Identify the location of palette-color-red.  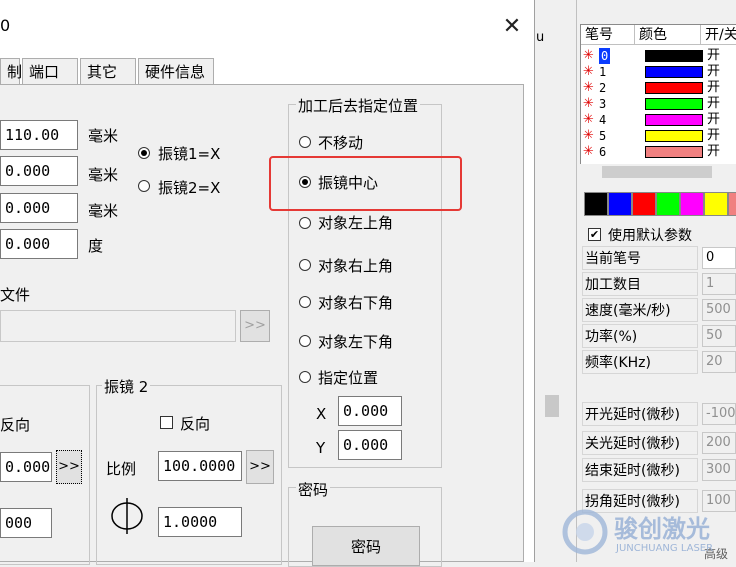
(644, 204).